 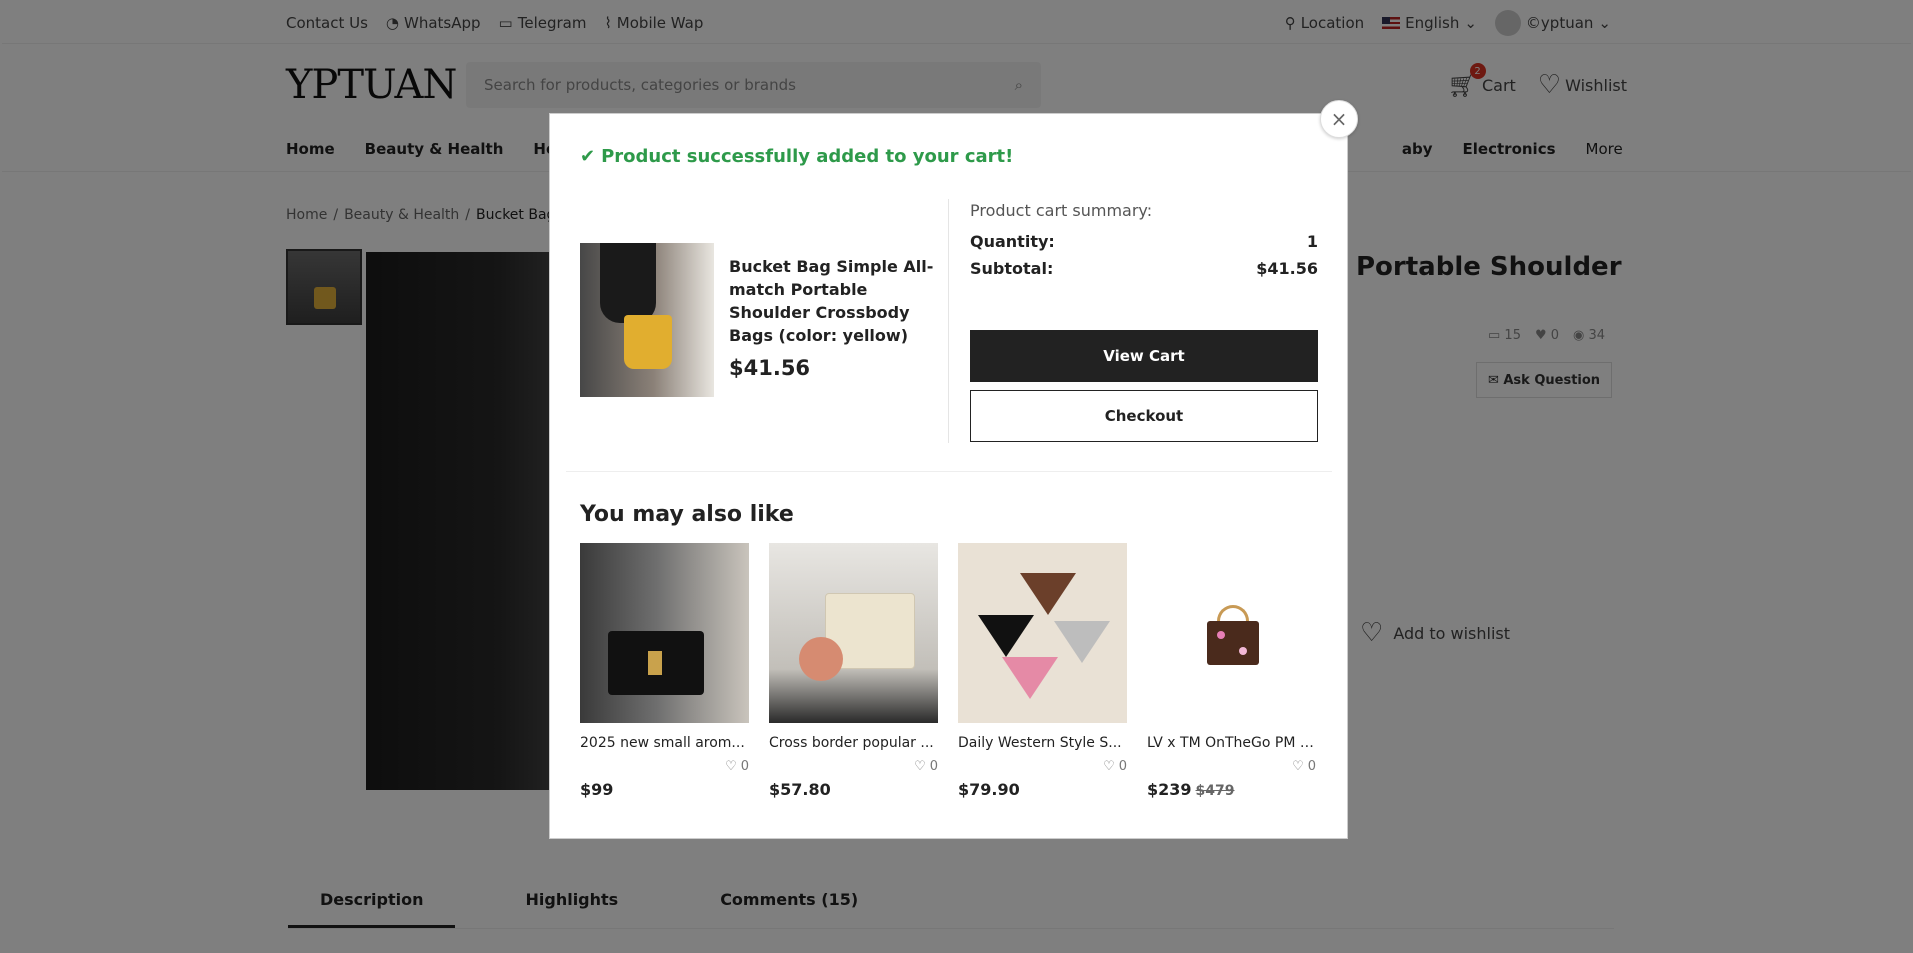 What do you see at coordinates (800, 789) in the screenshot?
I see `price-current: $57.80` at bounding box center [800, 789].